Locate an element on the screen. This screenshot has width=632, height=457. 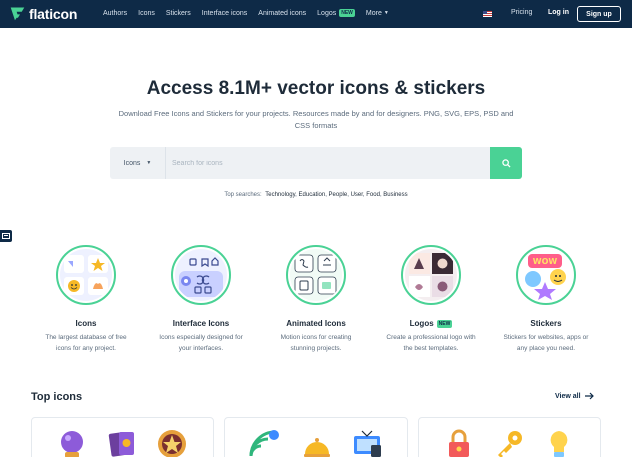
nav-item-authors: Authors is located at coordinates (115, 13).